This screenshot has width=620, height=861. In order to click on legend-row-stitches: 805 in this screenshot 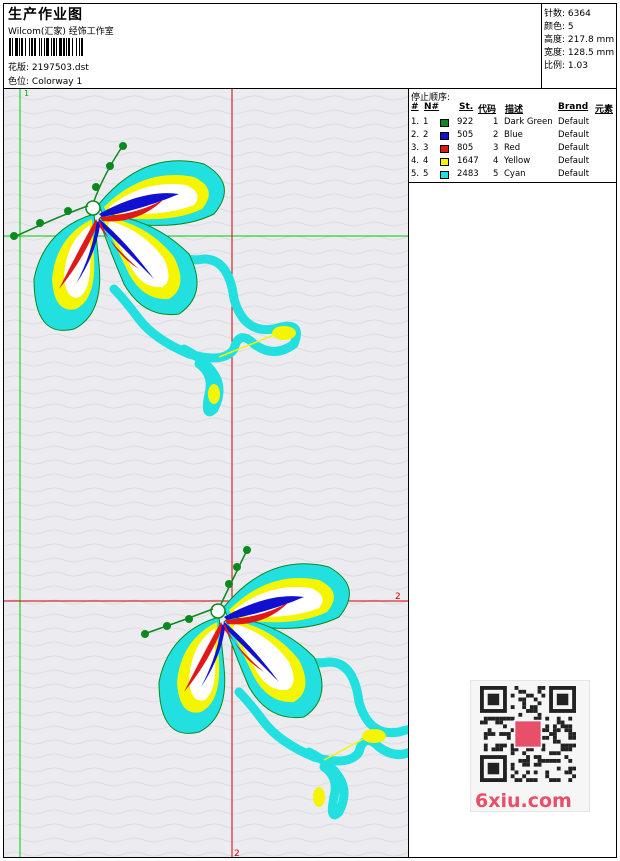, I will do `click(465, 148)`.